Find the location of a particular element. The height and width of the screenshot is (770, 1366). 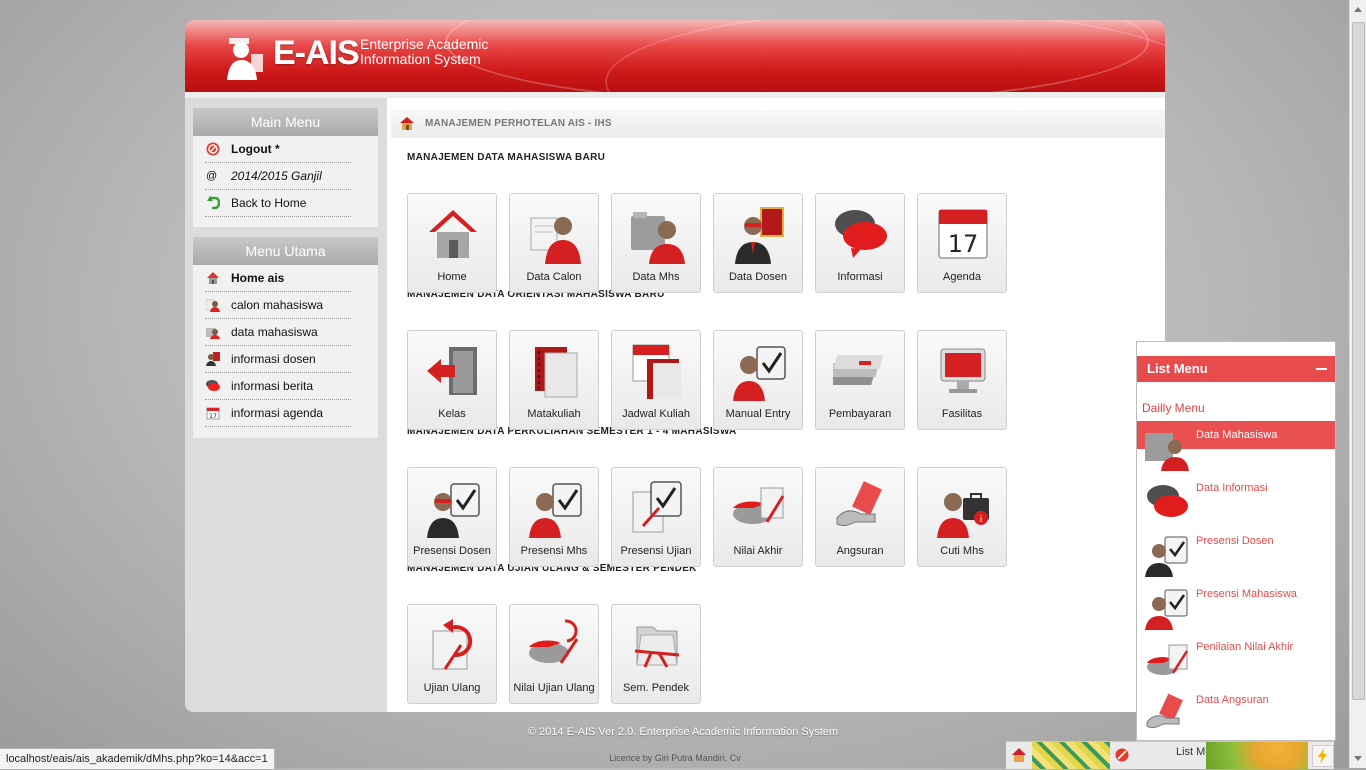

list-item-data-angsuran: Data Angsuran is located at coordinates (1236, 707).